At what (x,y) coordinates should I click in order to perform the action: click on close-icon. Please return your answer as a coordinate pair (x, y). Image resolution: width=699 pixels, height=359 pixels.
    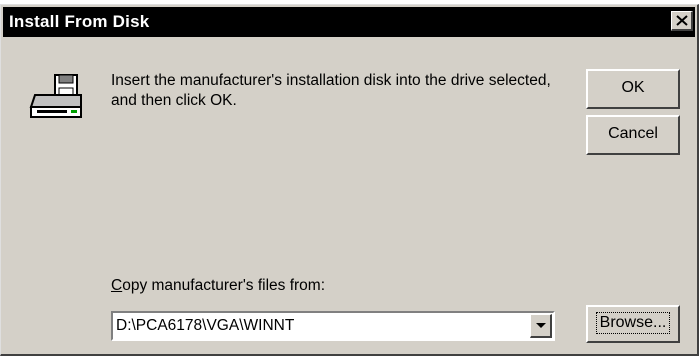
    Looking at the image, I should click on (682, 20).